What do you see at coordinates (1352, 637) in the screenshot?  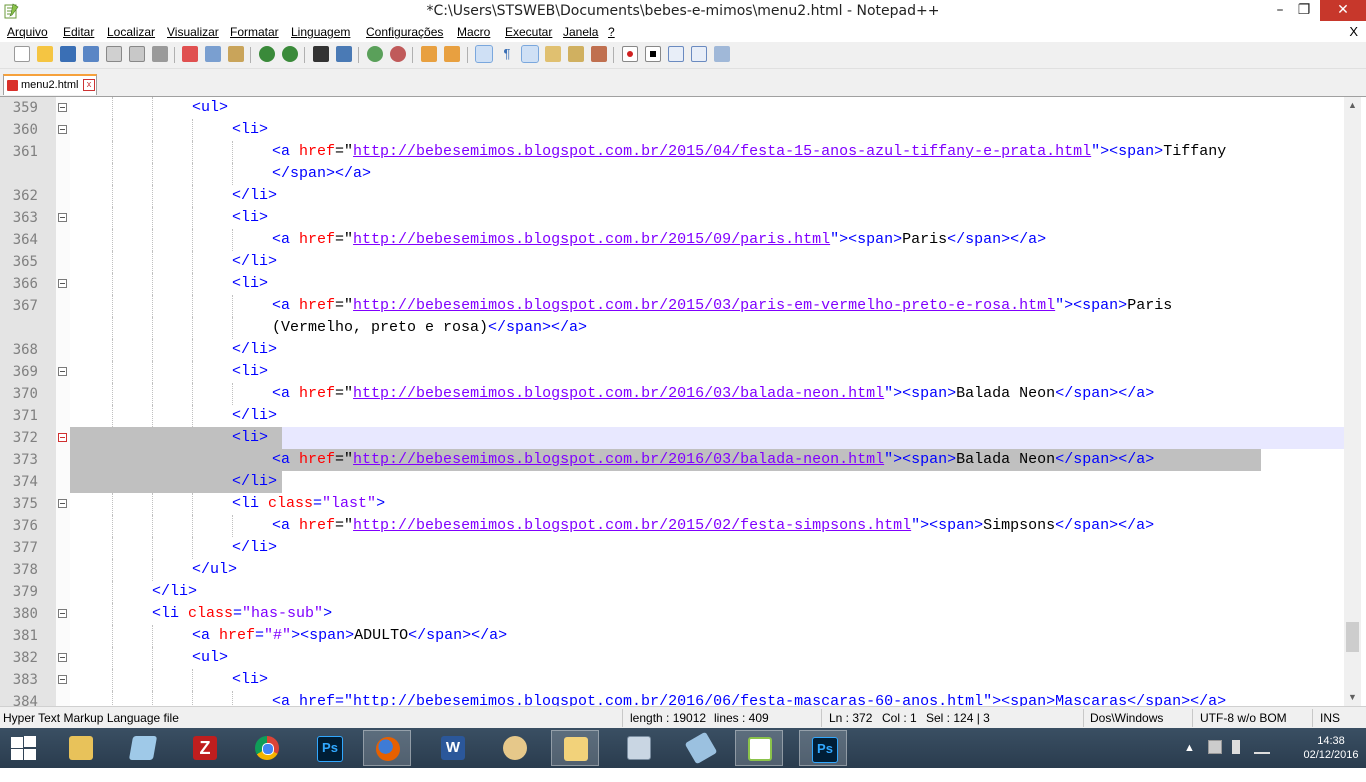 I see `scroll-thumb` at bounding box center [1352, 637].